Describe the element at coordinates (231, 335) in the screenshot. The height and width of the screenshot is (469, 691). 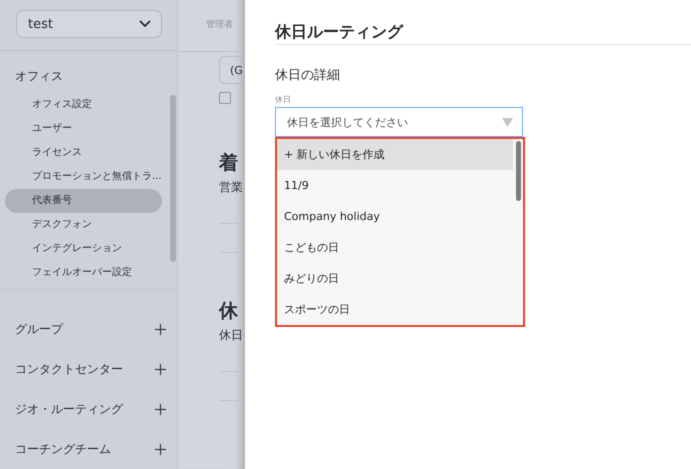
I see `body-text: 休日` at that location.